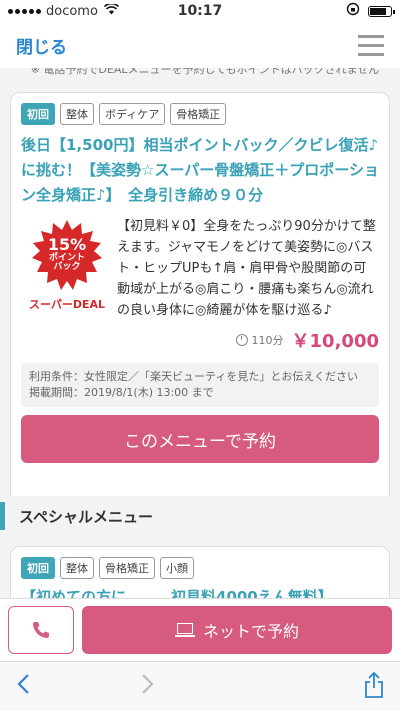 This screenshot has width=400, height=711. Describe the element at coordinates (200, 11) in the screenshot. I see `status-bar: docomo 10:17` at that location.